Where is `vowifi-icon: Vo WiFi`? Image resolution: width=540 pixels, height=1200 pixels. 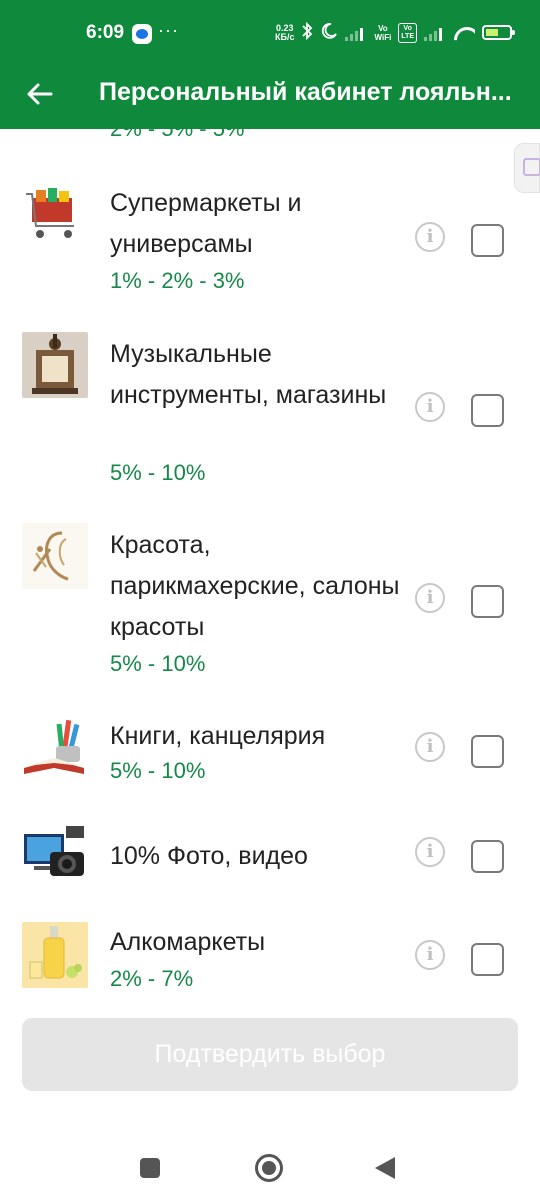 vowifi-icon: Vo WiFi is located at coordinates (383, 32).